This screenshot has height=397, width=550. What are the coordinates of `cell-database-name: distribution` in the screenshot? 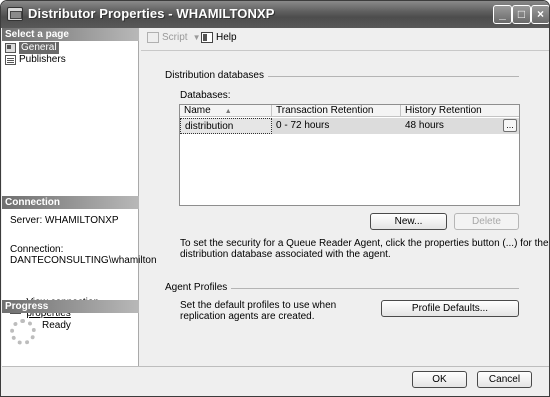 It's located at (226, 126).